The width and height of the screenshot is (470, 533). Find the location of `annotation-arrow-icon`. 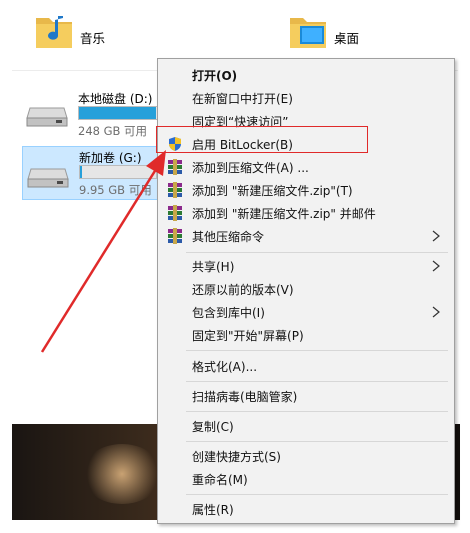

annotation-arrow-icon is located at coordinates (103, 251).